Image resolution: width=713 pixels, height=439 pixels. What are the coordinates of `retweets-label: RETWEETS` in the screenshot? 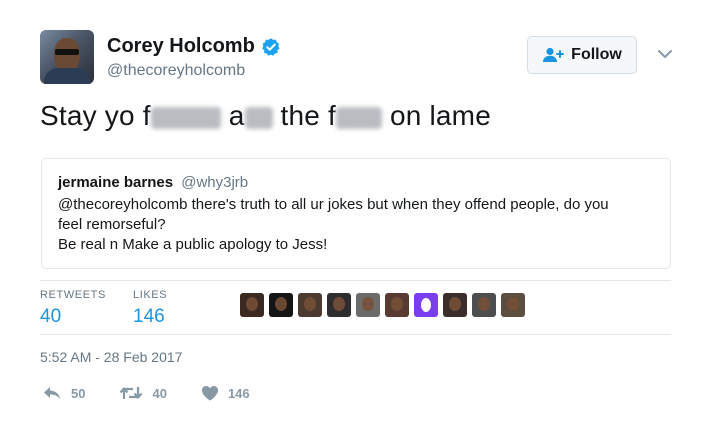 It's located at (73, 295).